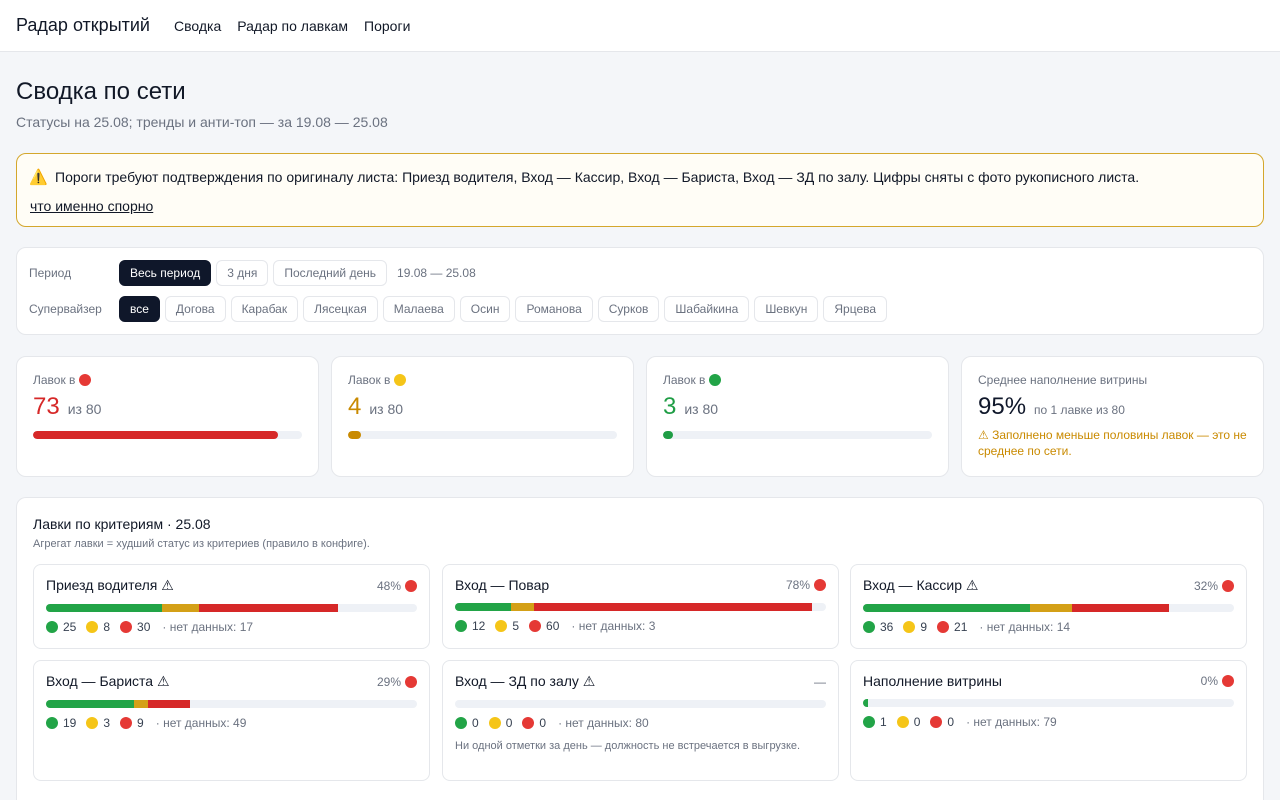  What do you see at coordinates (887, 627) in the screenshot?
I see `green-count-value: 36` at bounding box center [887, 627].